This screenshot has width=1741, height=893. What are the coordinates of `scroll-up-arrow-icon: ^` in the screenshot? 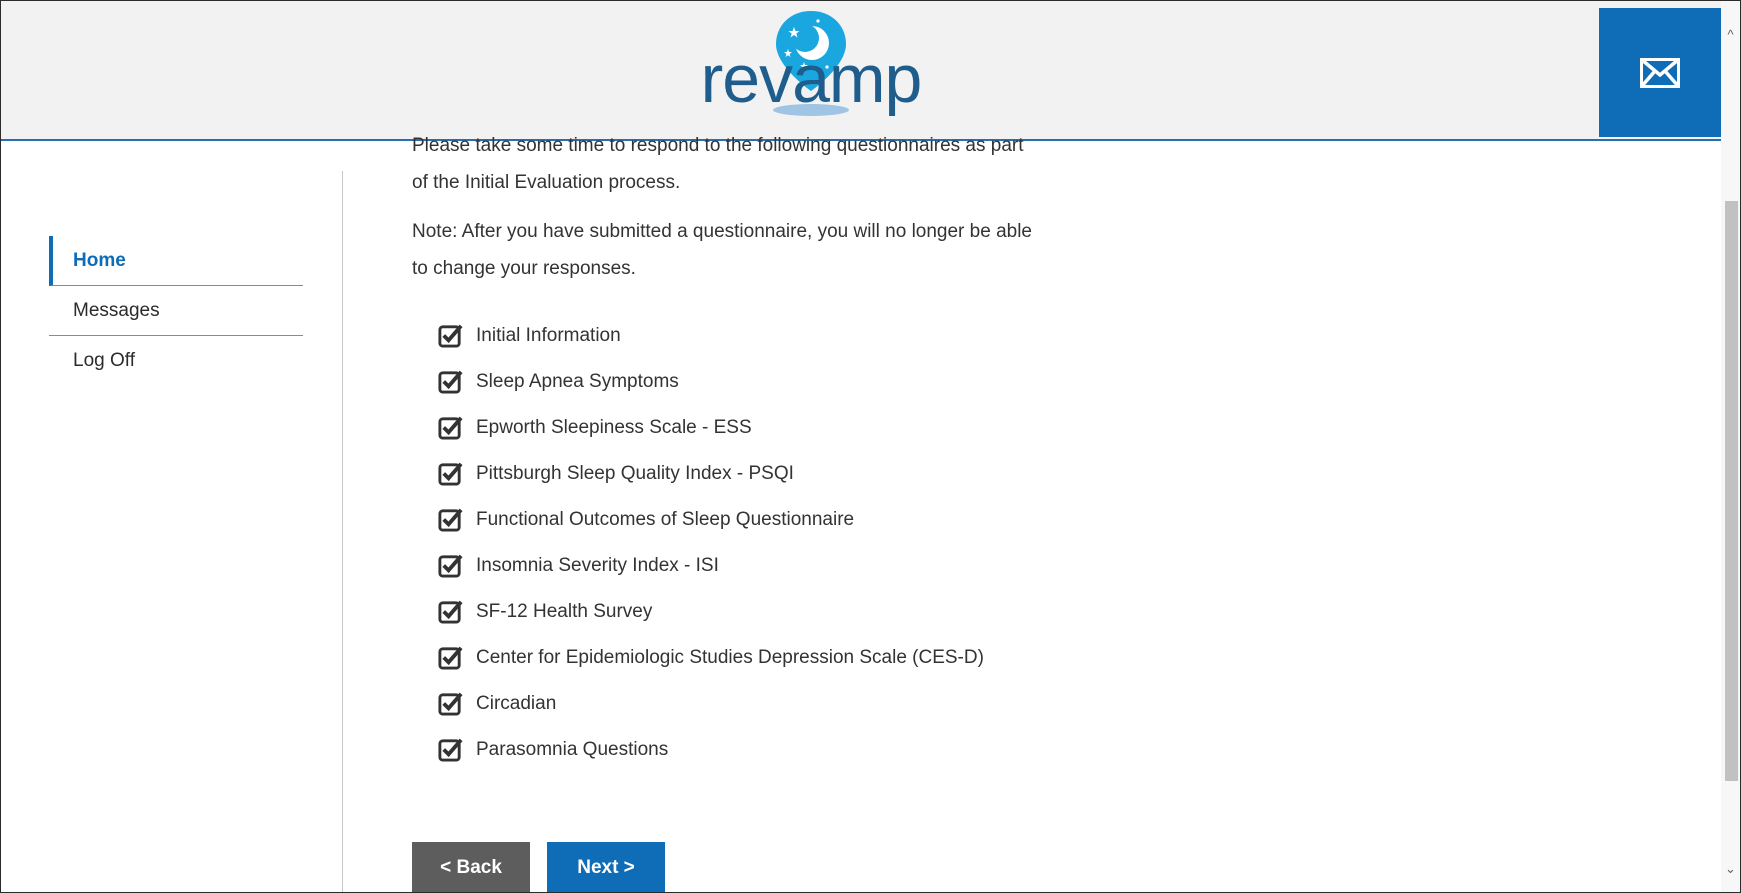 It's located at (1730, 37).